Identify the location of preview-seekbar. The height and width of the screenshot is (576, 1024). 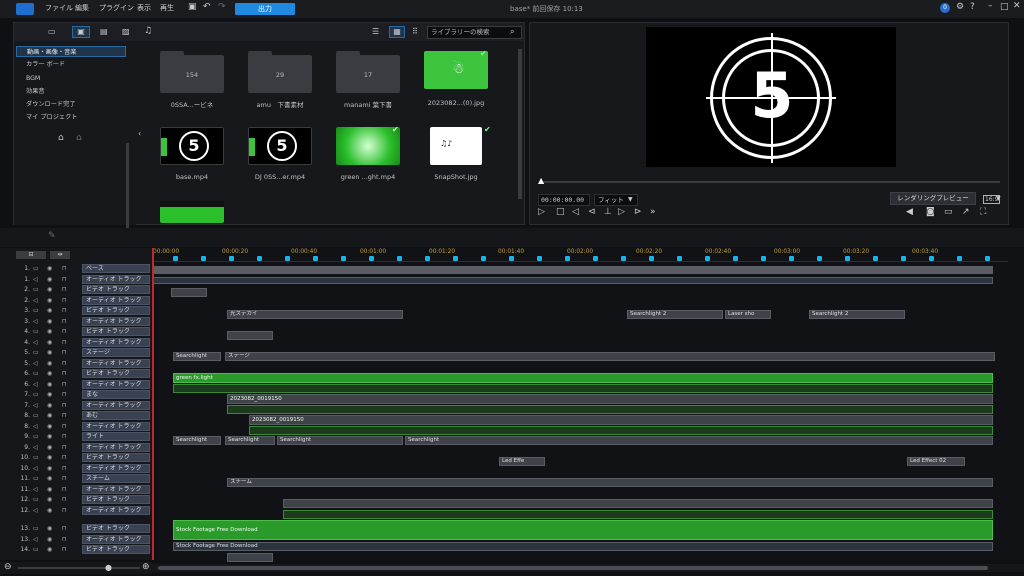
(770, 182).